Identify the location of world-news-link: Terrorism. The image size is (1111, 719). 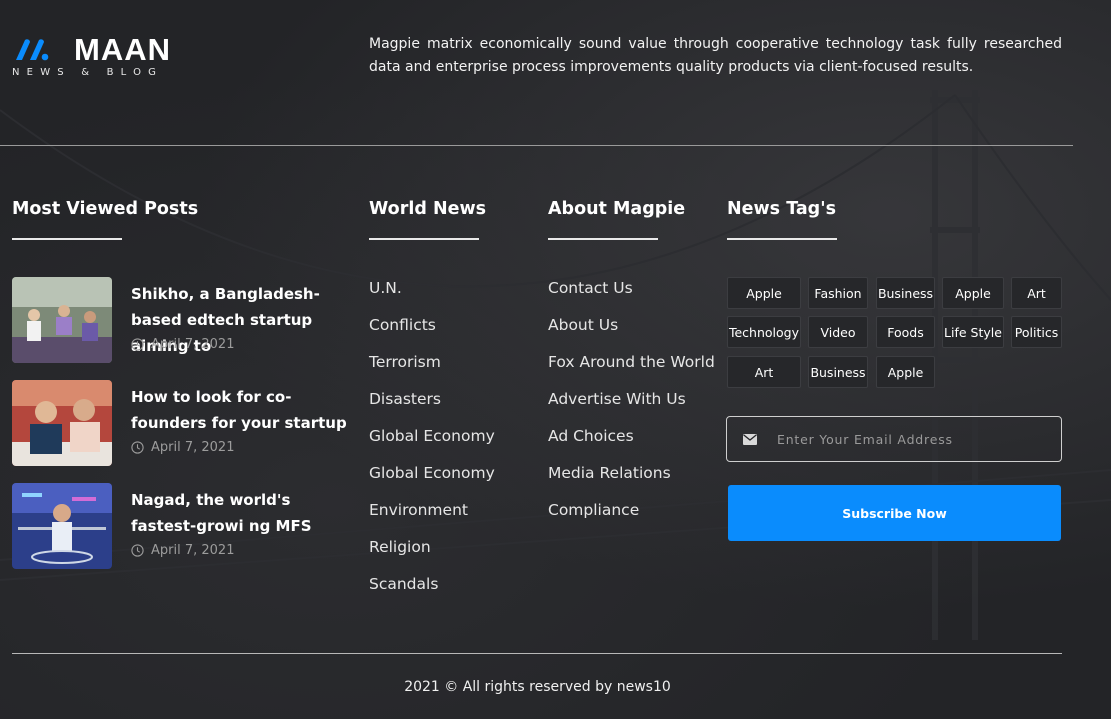
(432, 371).